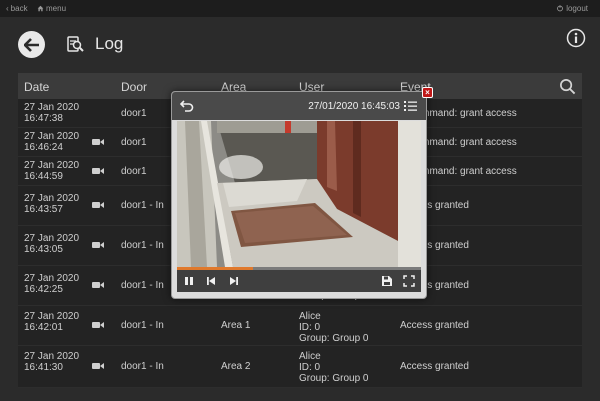 The height and width of the screenshot is (401, 600). I want to click on chevron-left-icon: ‹, so click(7, 8).